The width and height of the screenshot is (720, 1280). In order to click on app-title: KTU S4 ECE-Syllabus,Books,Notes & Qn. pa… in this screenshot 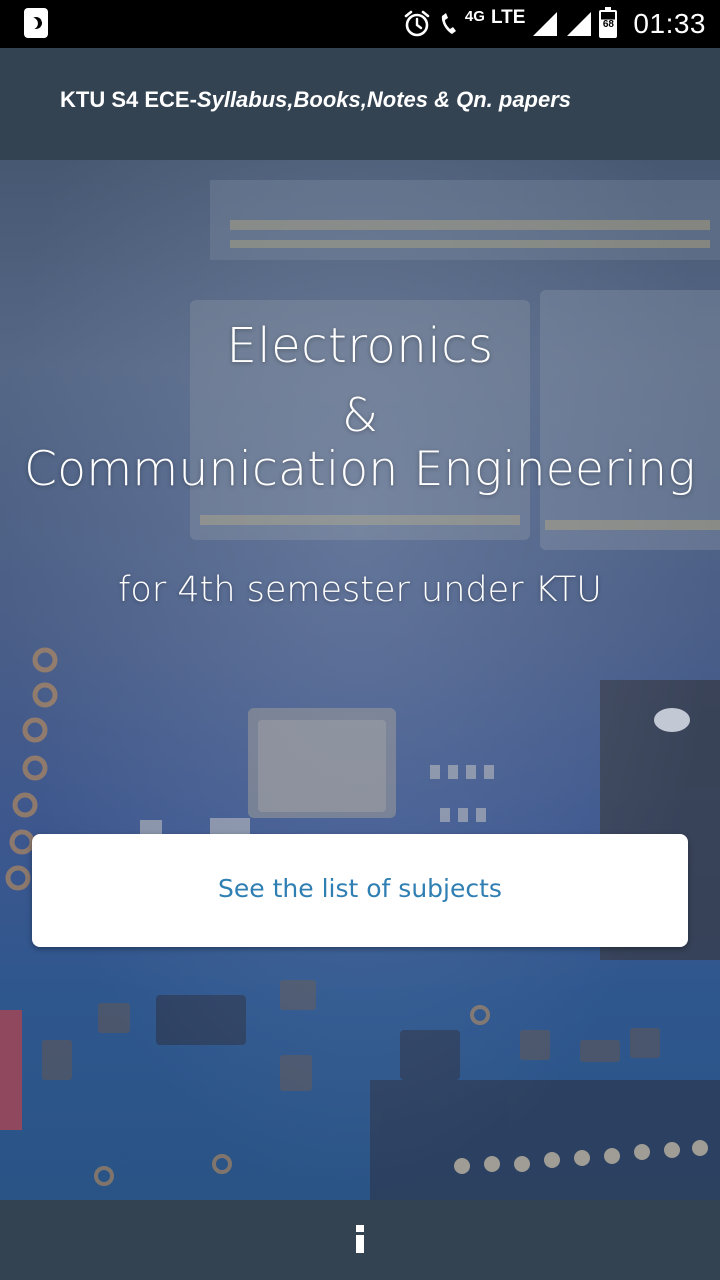, I will do `click(315, 100)`.